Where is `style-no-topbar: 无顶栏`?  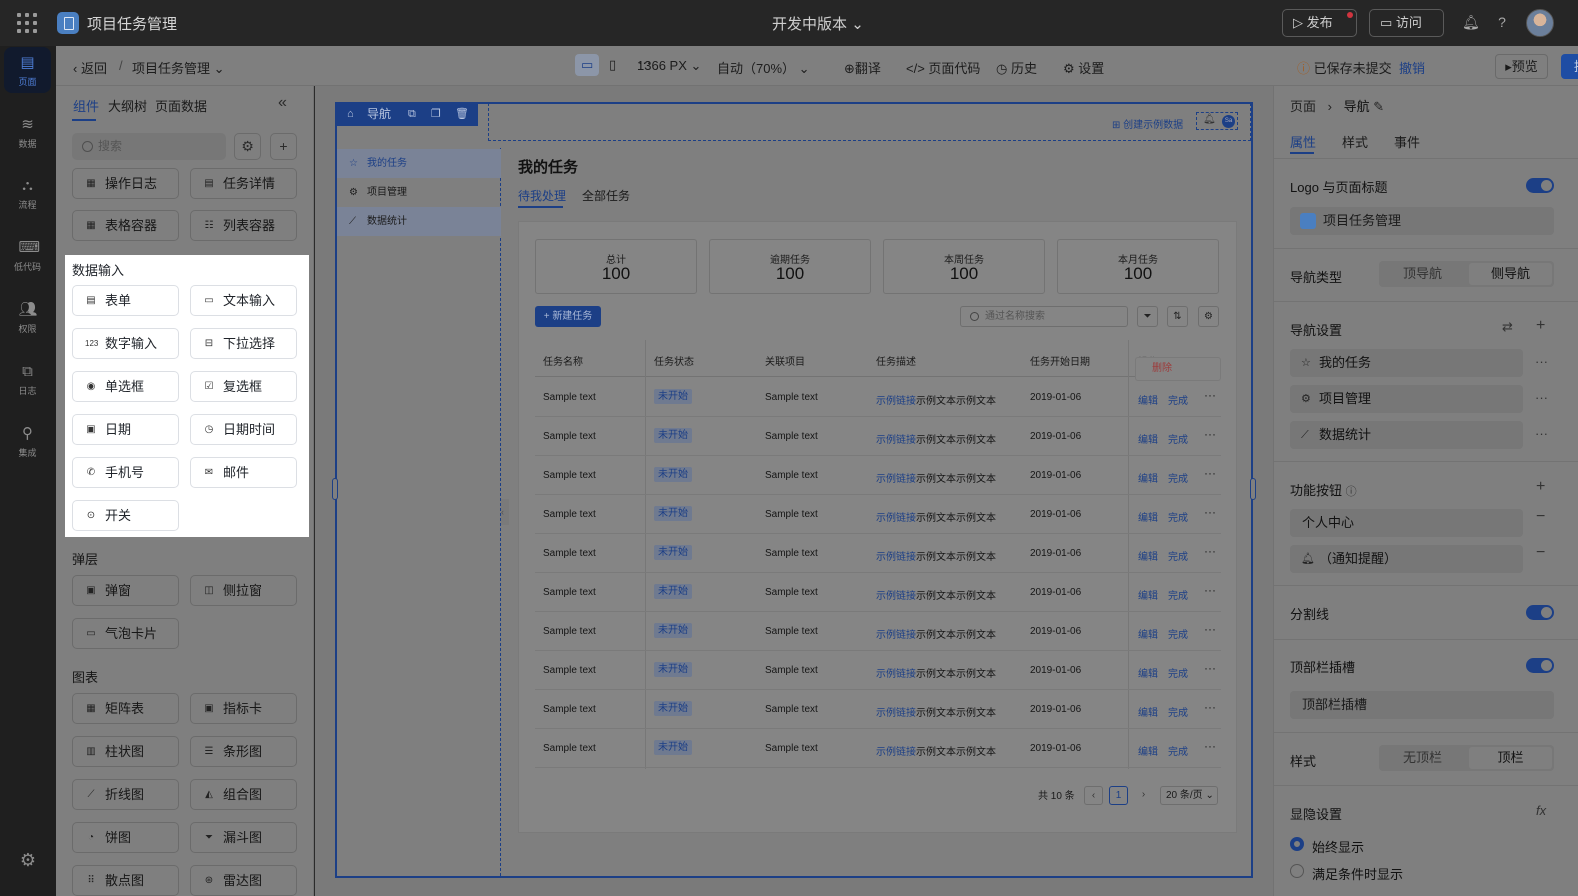 style-no-topbar: 无顶栏 is located at coordinates (1422, 758).